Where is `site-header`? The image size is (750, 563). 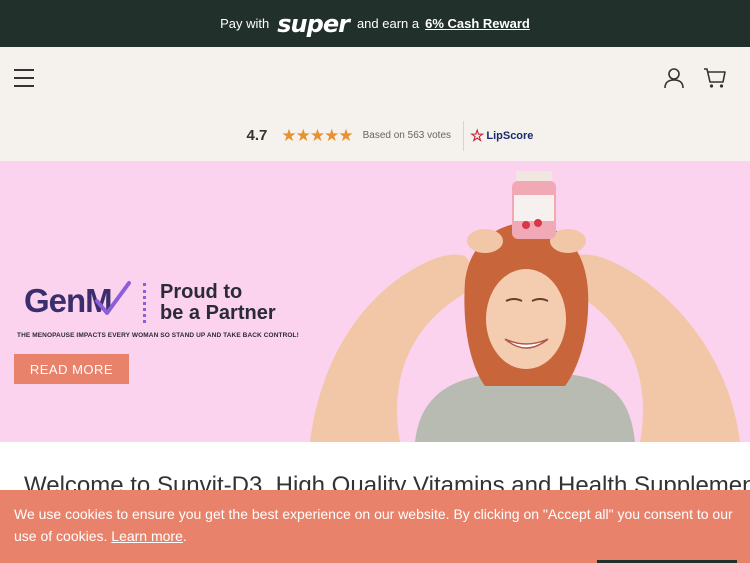
site-header is located at coordinates (375, 78).